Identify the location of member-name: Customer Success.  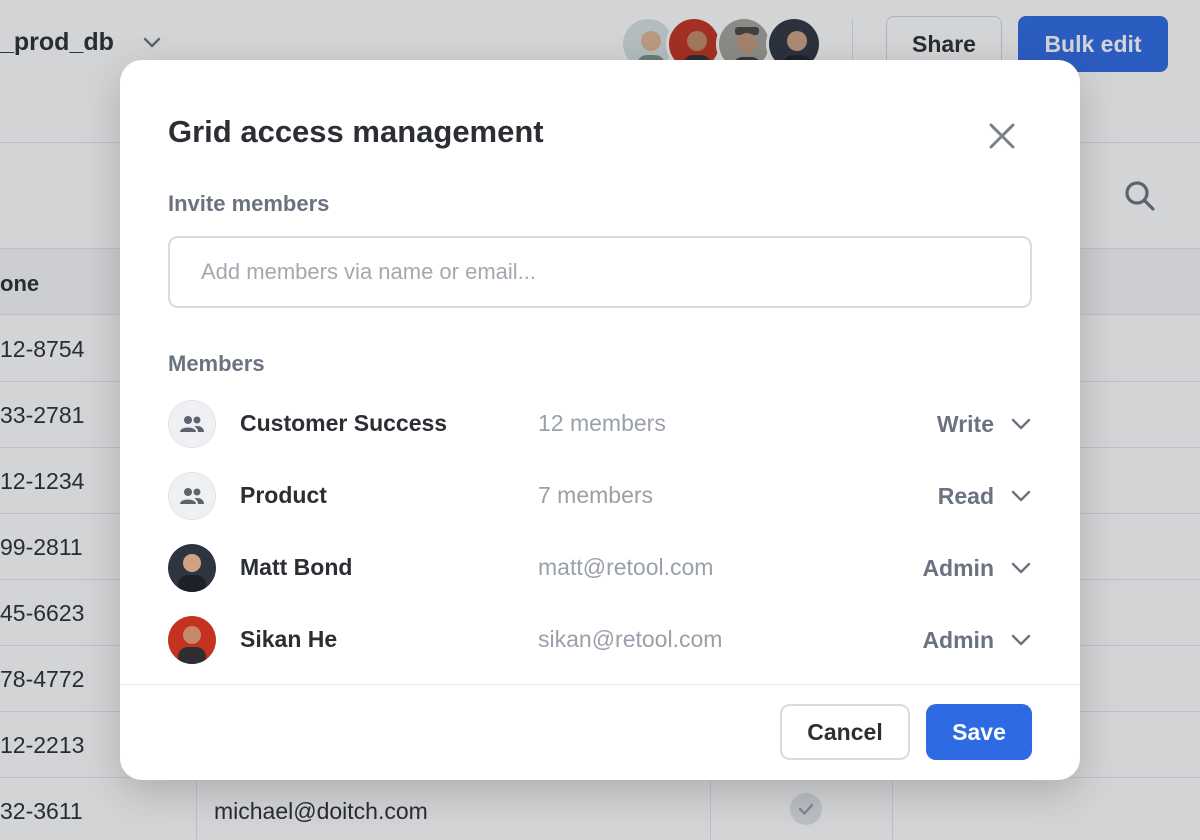
(344, 423).